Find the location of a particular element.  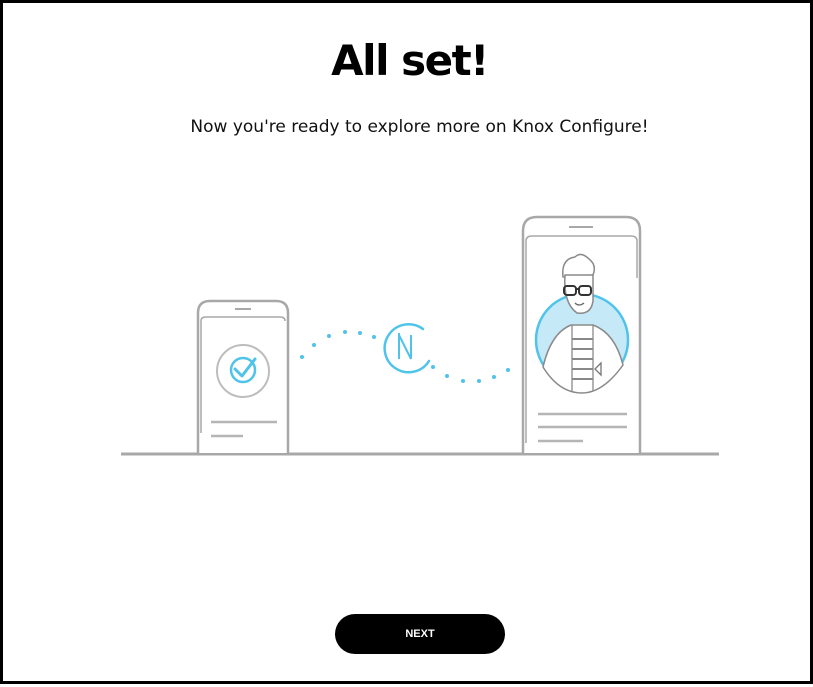

next-button: NEXT is located at coordinates (420, 634).